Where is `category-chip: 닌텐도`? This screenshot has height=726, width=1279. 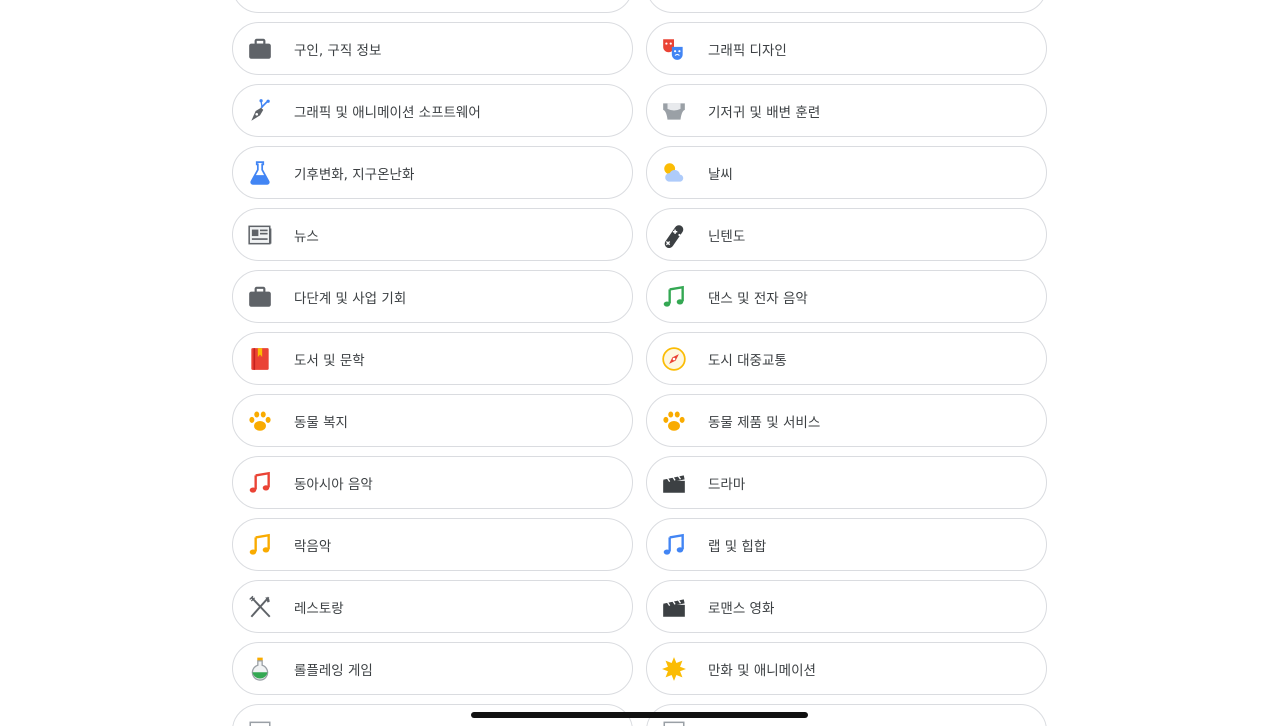 category-chip: 닌텐도 is located at coordinates (846, 234).